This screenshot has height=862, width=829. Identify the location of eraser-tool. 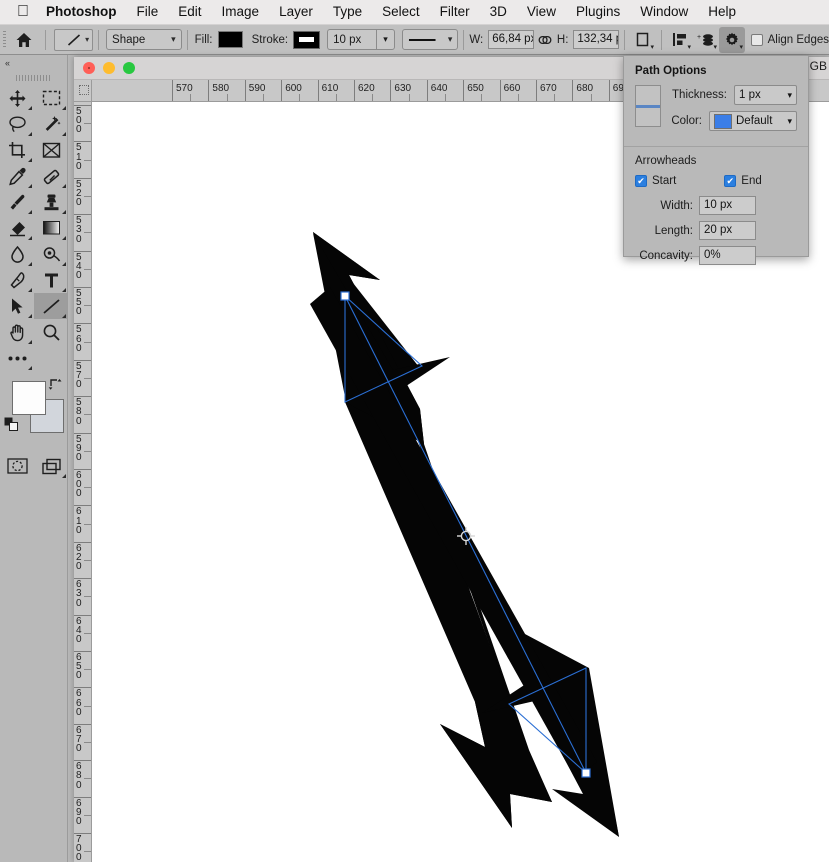
(17, 228).